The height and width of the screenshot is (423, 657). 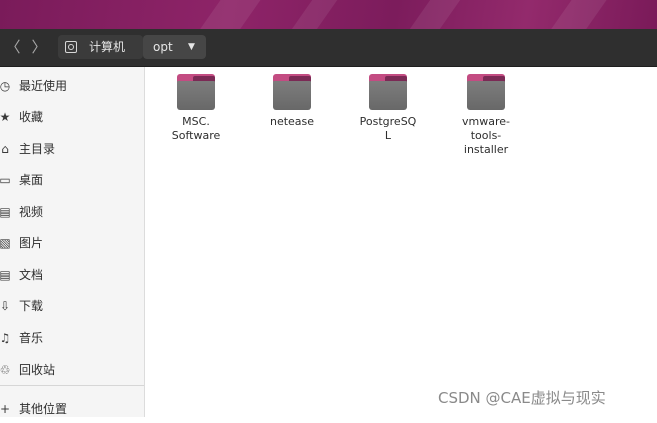 What do you see at coordinates (72, 385) in the screenshot?
I see `sidebar-divider` at bounding box center [72, 385].